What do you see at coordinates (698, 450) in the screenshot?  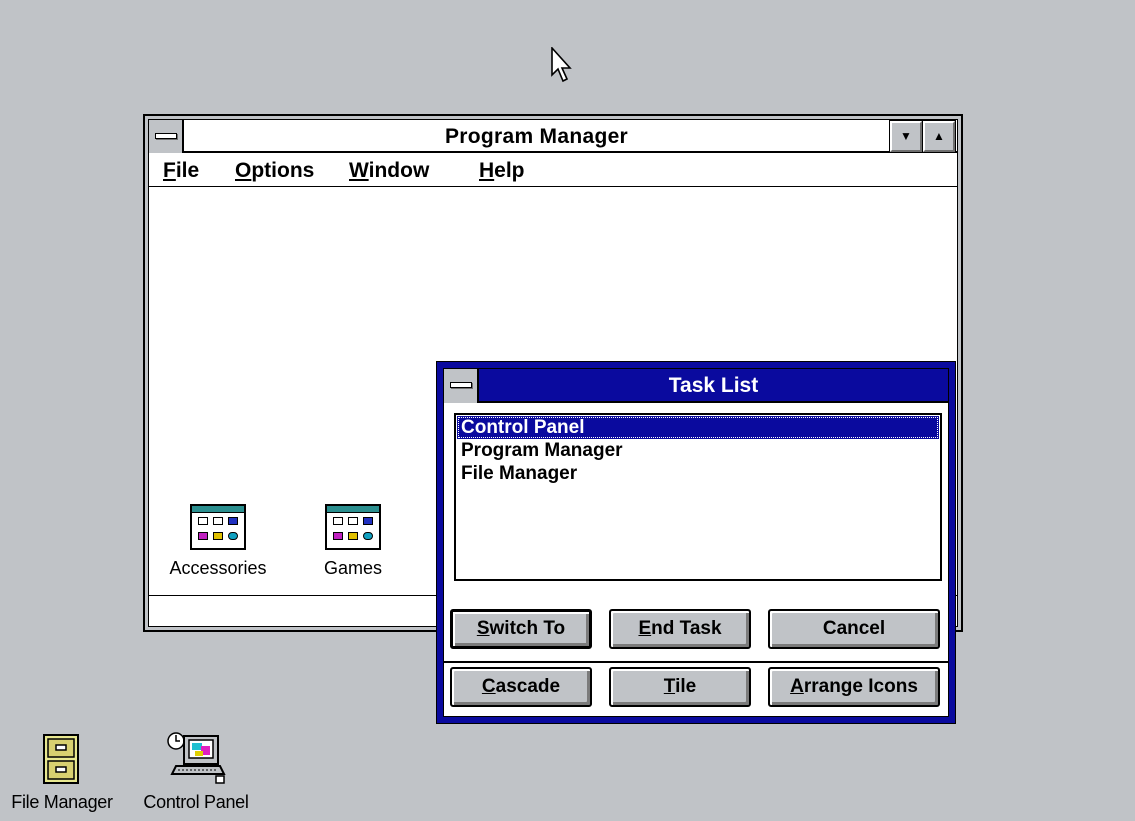 I see `task-item-program-manager: Program Manager` at bounding box center [698, 450].